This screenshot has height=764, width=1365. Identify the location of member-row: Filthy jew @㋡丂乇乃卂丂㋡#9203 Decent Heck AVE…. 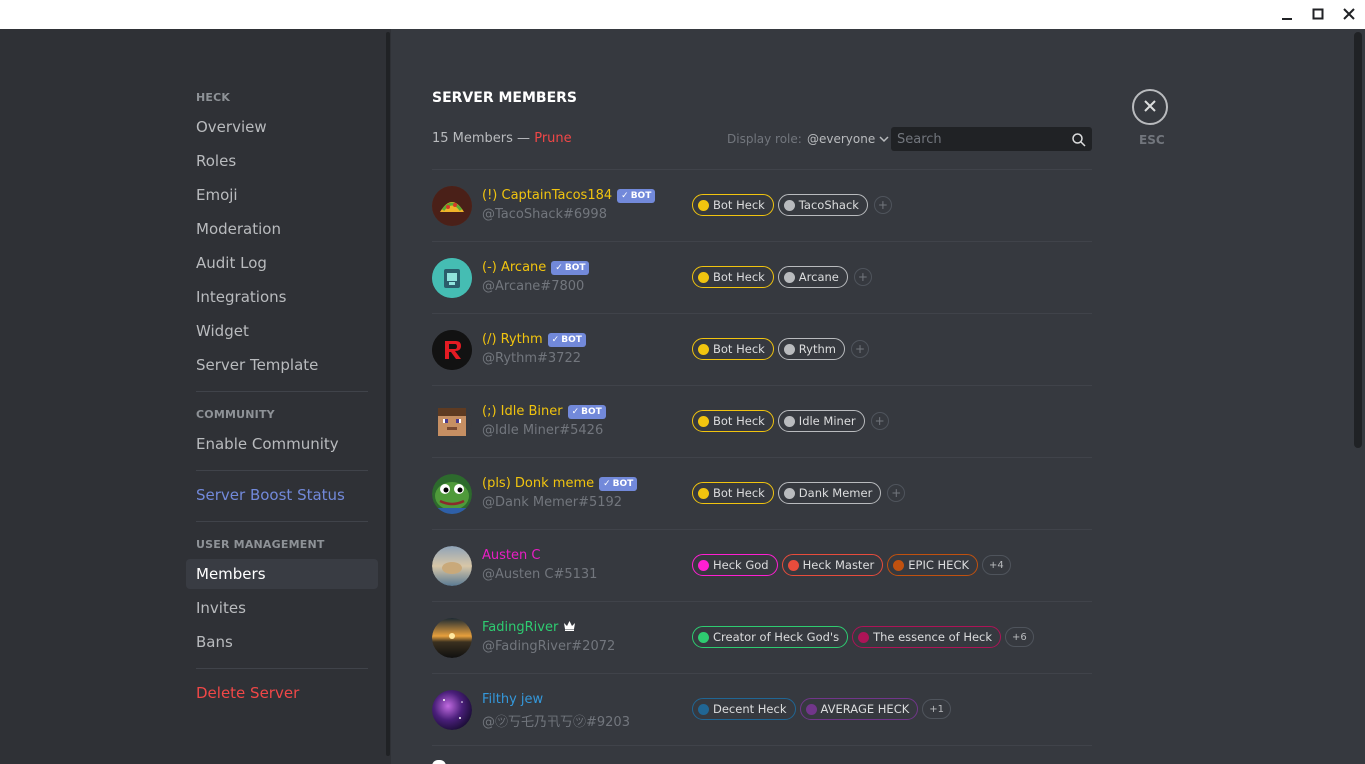
(762, 709).